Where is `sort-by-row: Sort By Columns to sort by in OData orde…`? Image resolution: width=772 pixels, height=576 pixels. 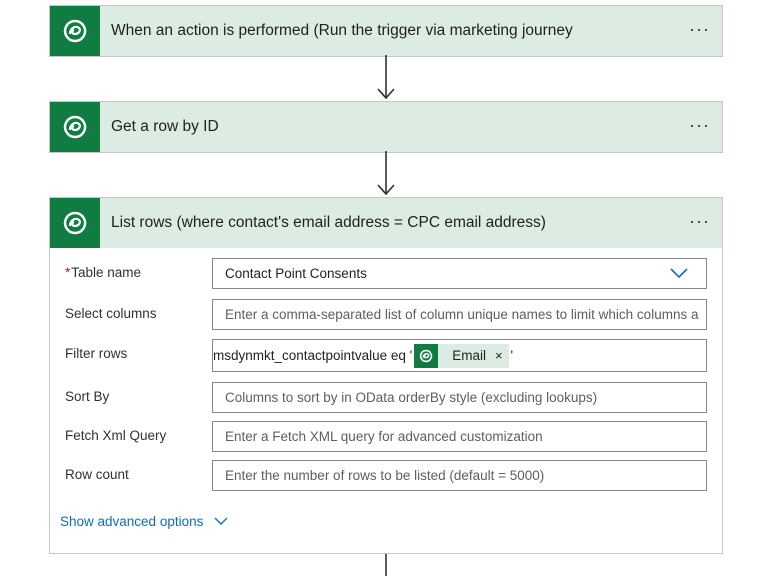 sort-by-row: Sort By Columns to sort by in OData orde… is located at coordinates (386, 398).